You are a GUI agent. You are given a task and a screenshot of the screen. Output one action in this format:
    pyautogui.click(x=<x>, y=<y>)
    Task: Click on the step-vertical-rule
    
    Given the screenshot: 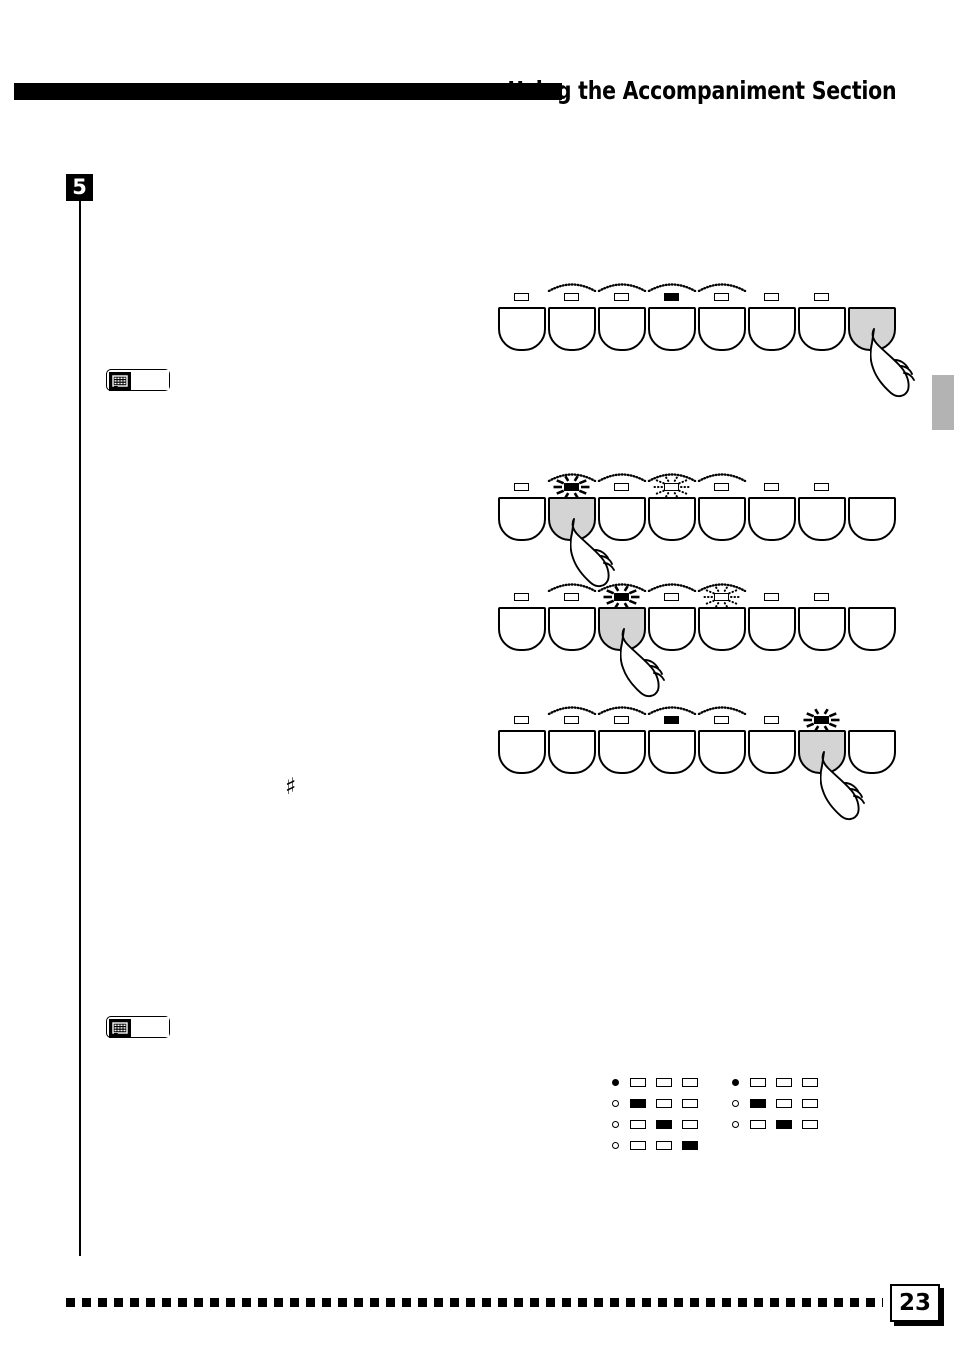 What is the action you would take?
    pyautogui.click(x=80, y=728)
    